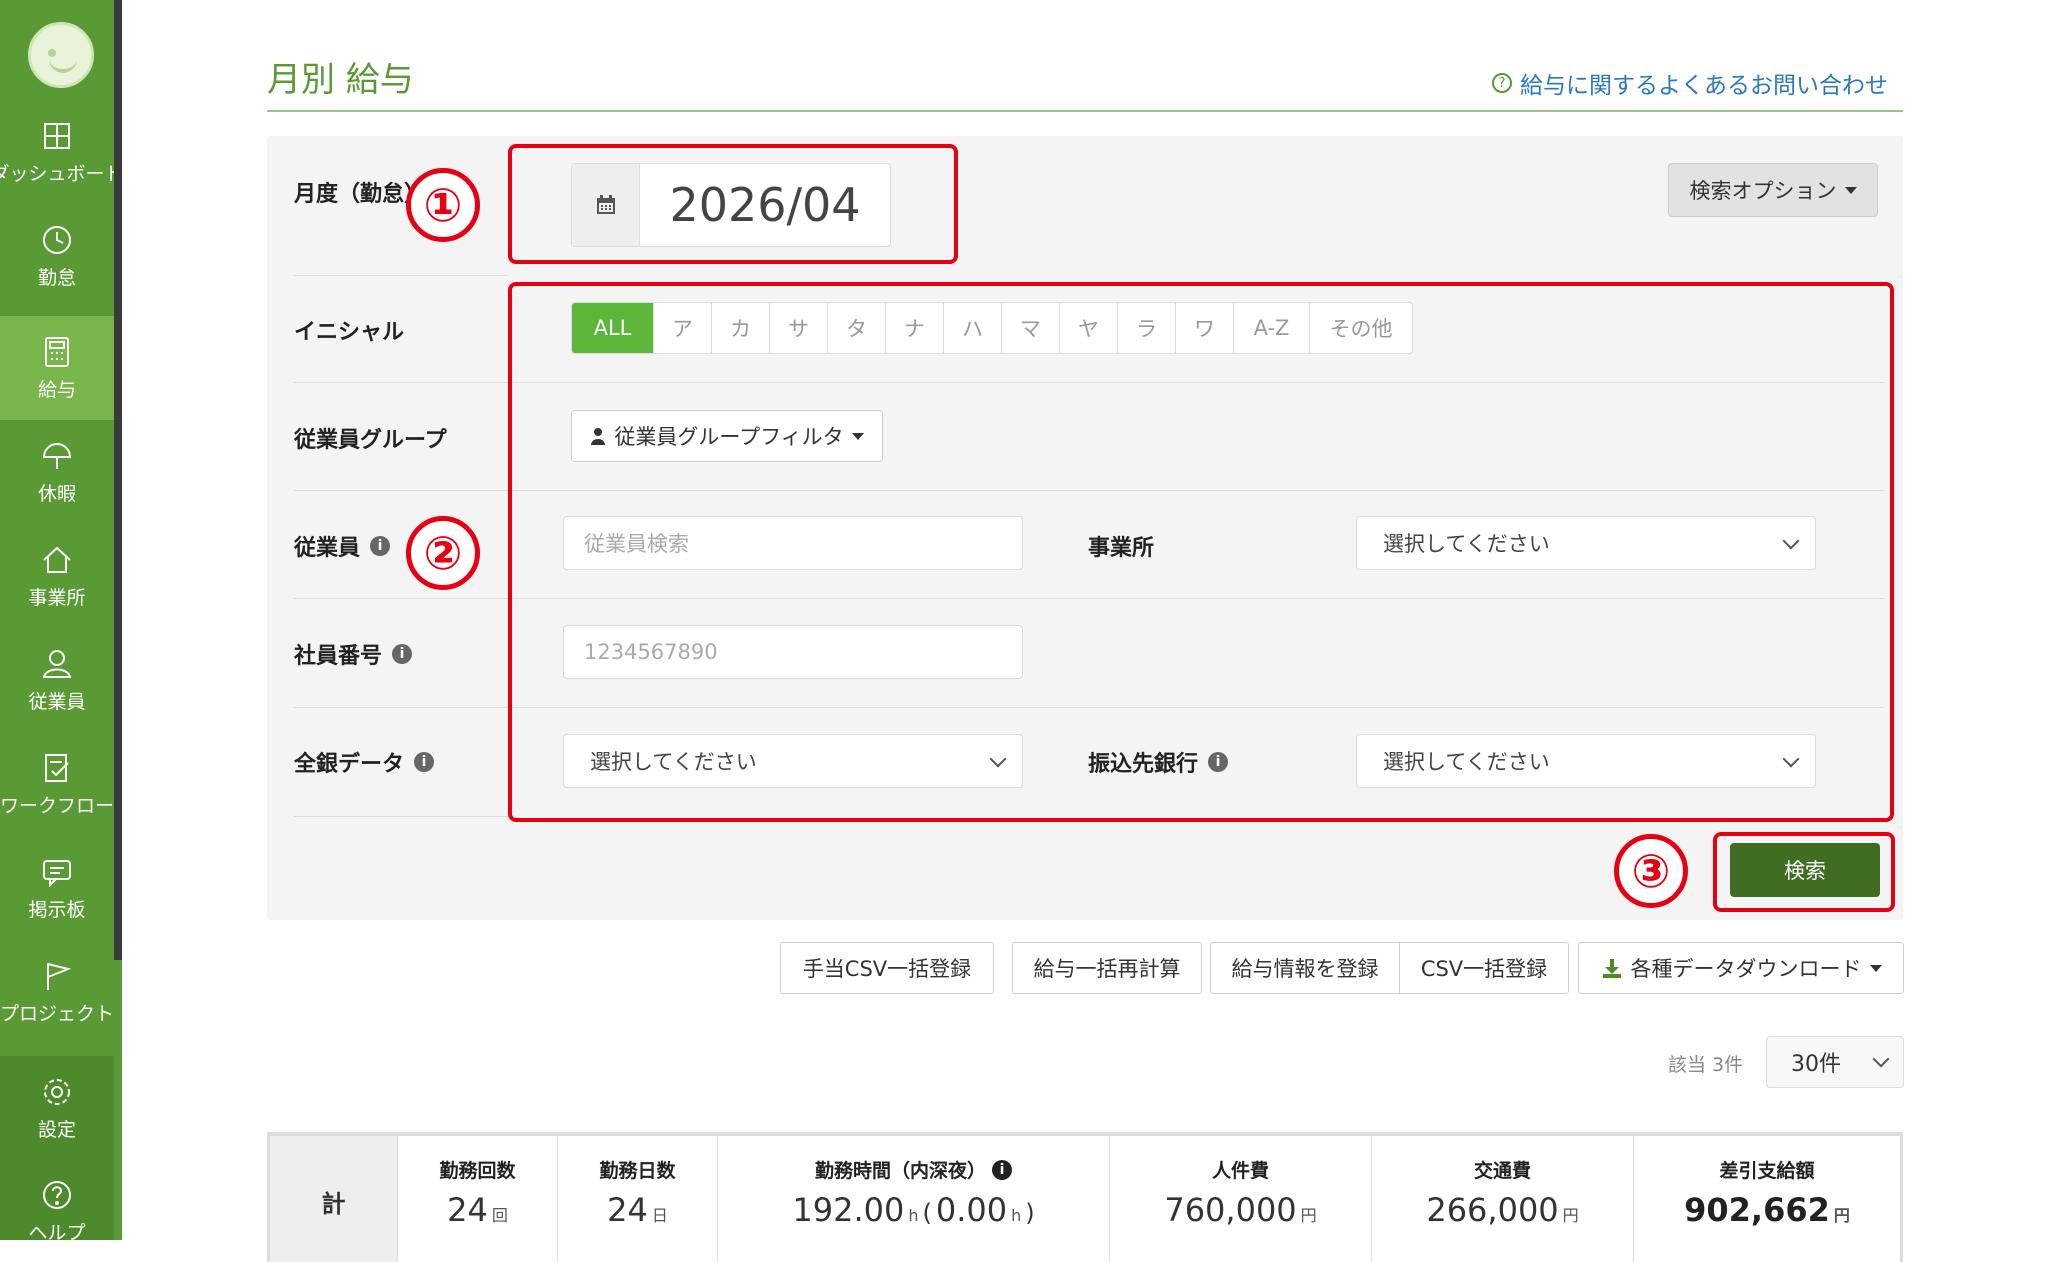 This screenshot has width=2048, height=1262. I want to click on title-divider, so click(1085, 111).